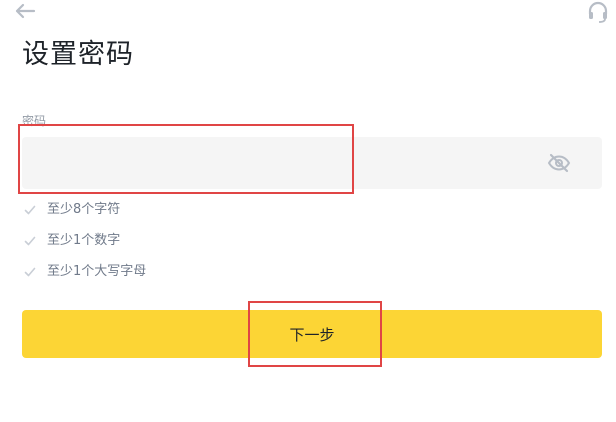 Image resolution: width=616 pixels, height=422 pixels. I want to click on requirement-item: 至少1个大写字母, so click(85, 272).